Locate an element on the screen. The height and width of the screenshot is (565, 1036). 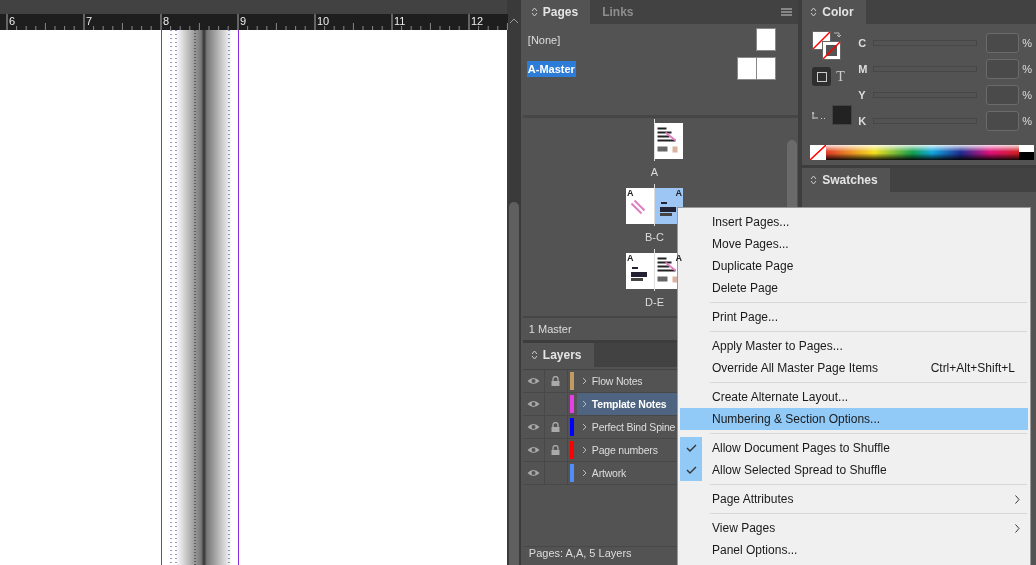
ruler-number: 12 is located at coordinates (477, 21).